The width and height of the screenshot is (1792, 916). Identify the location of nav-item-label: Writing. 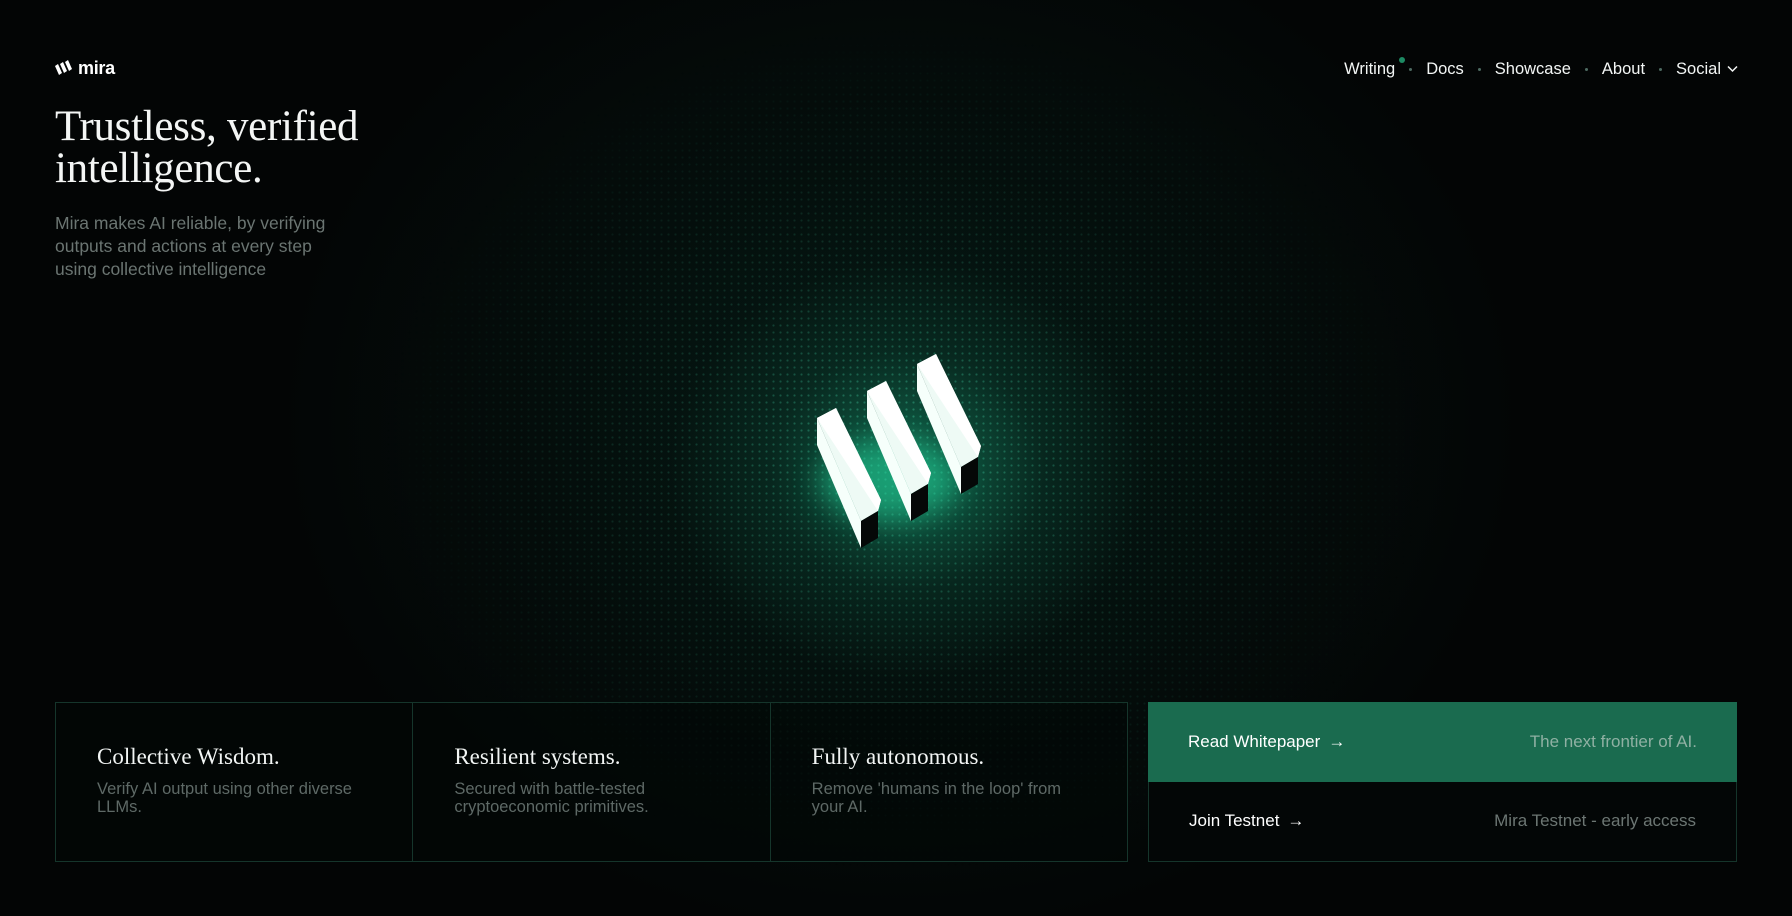
(1370, 68).